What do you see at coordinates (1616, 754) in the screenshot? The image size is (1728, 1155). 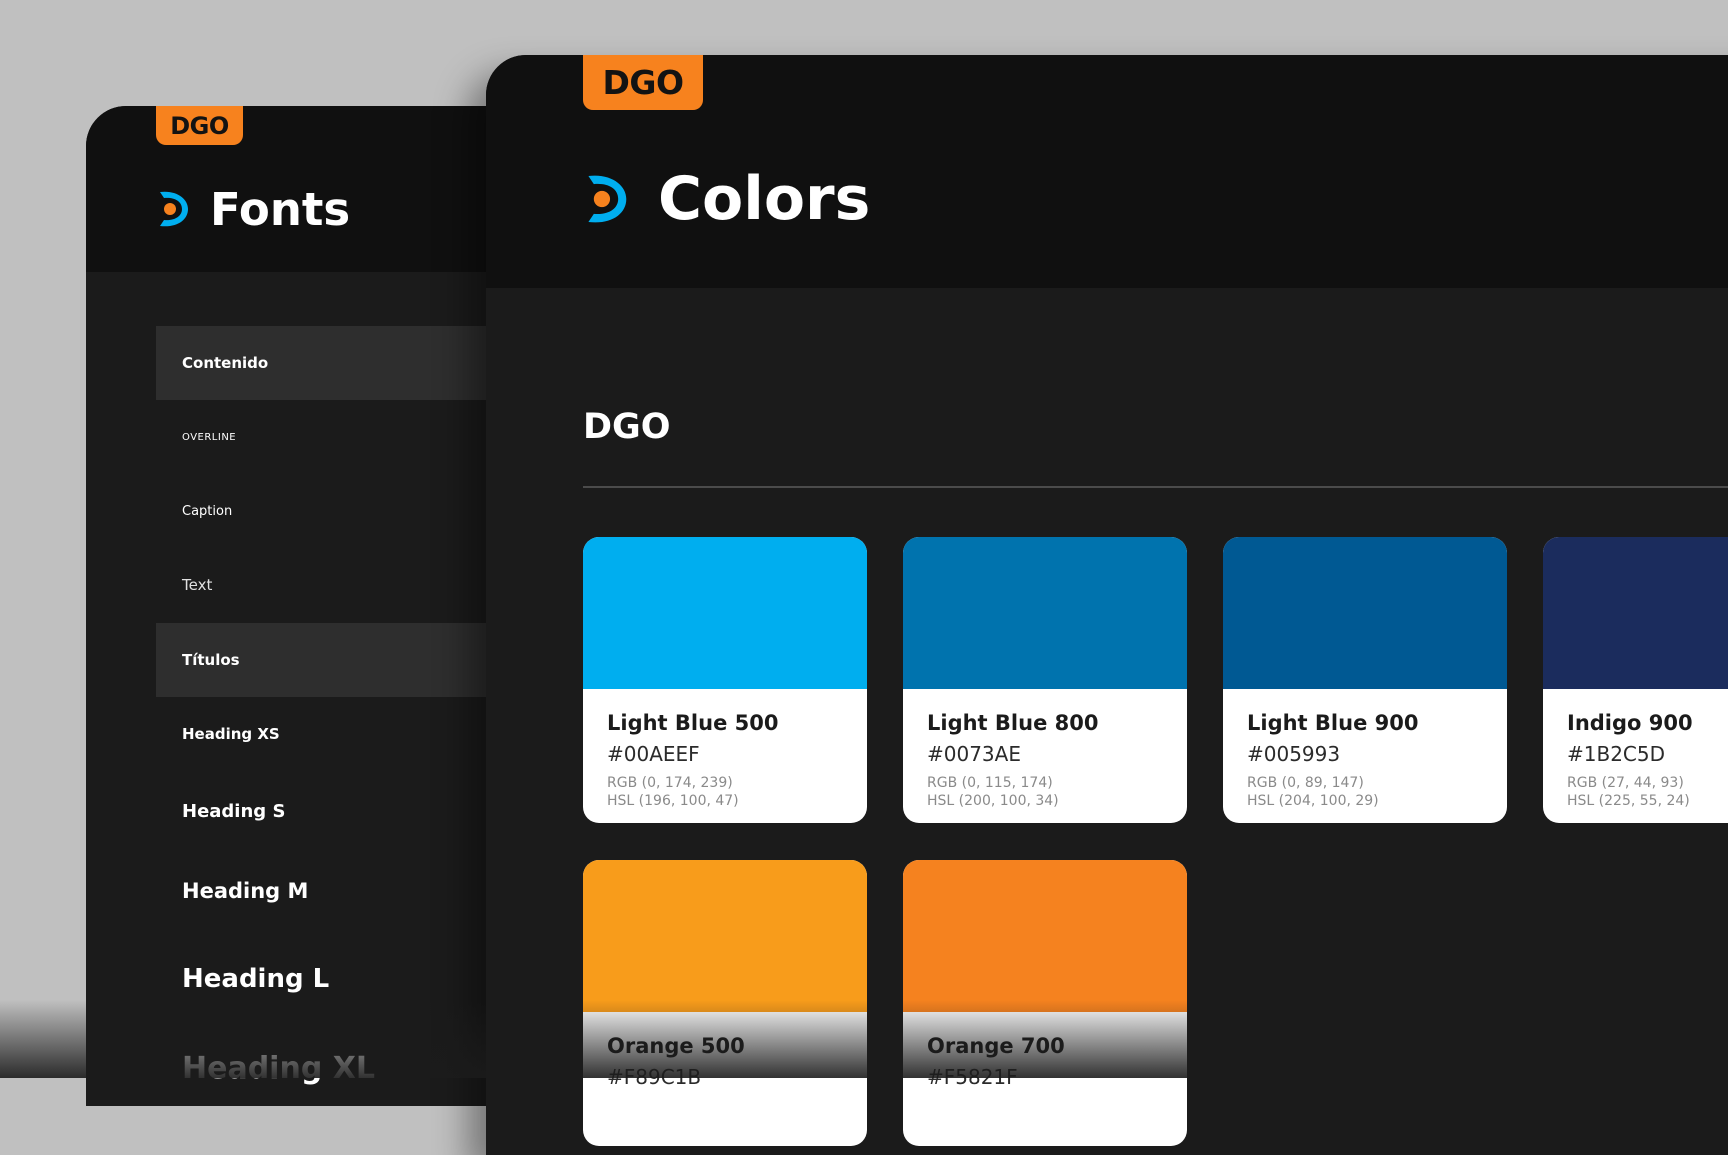 I see `color-hex: #1B2C5D` at bounding box center [1616, 754].